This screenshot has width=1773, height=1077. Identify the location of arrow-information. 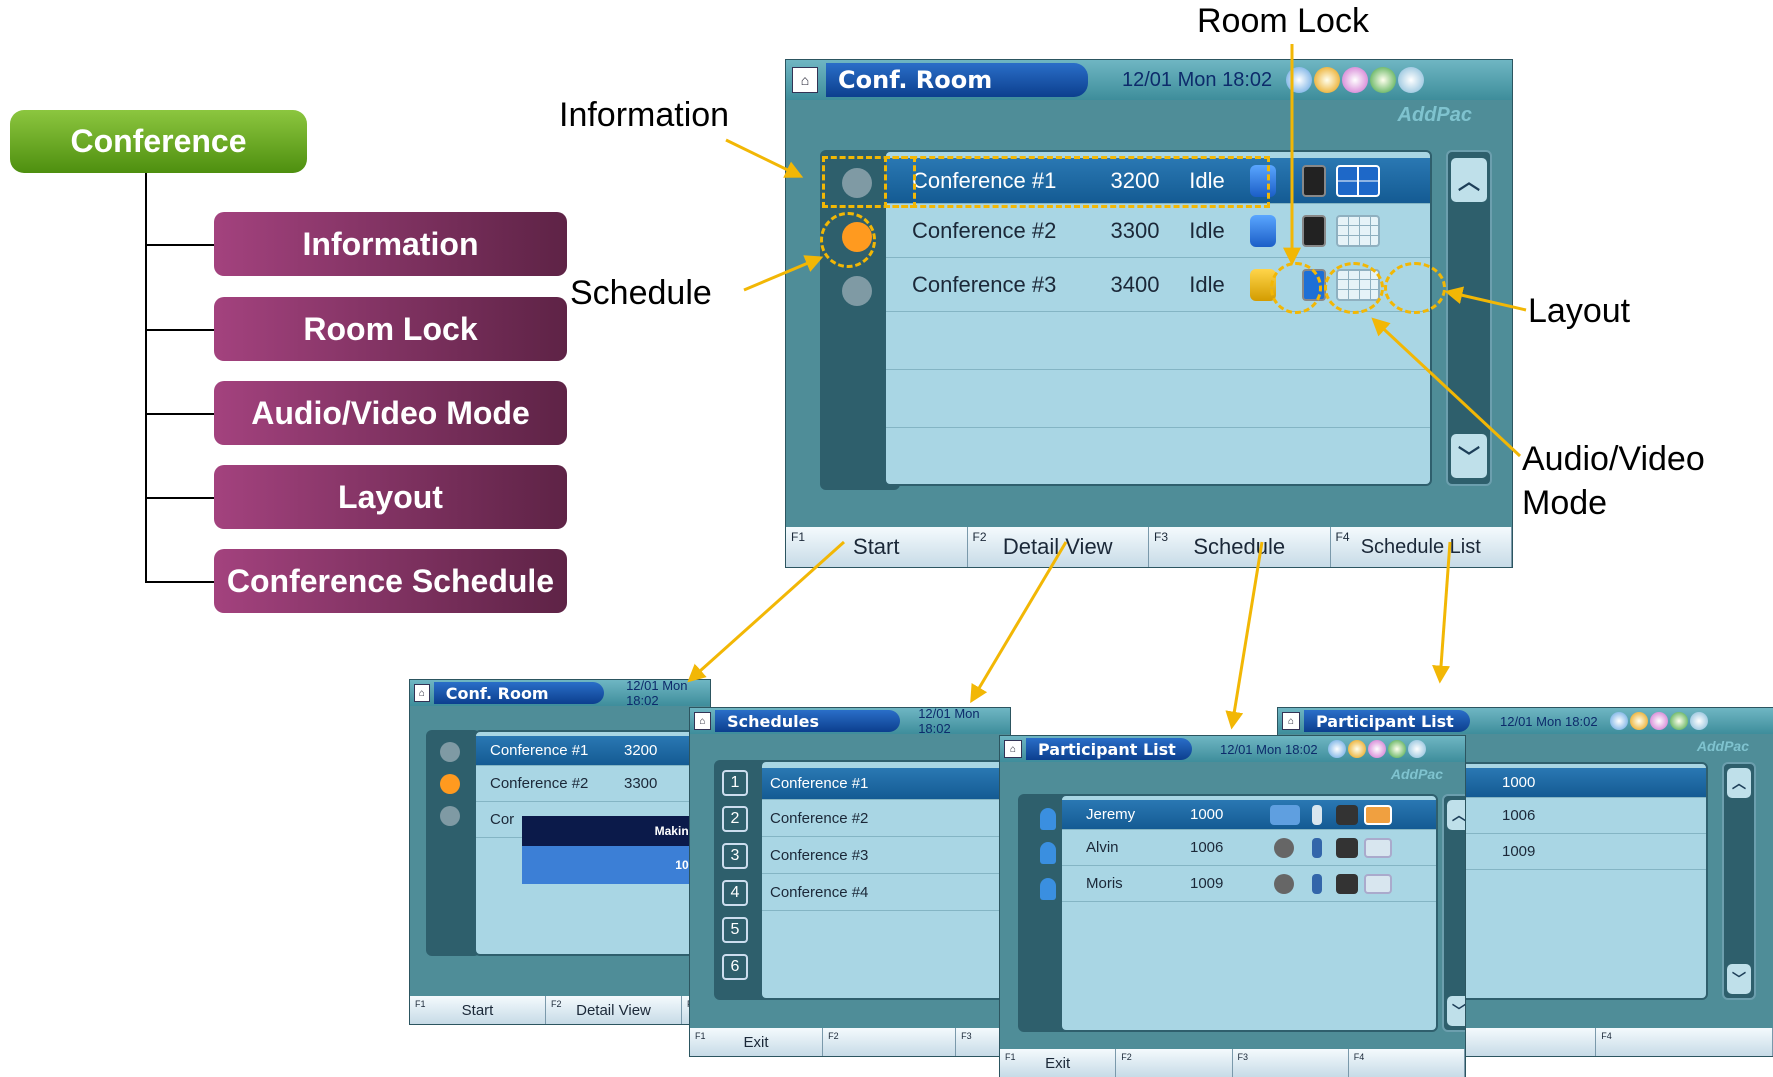
(764, 158).